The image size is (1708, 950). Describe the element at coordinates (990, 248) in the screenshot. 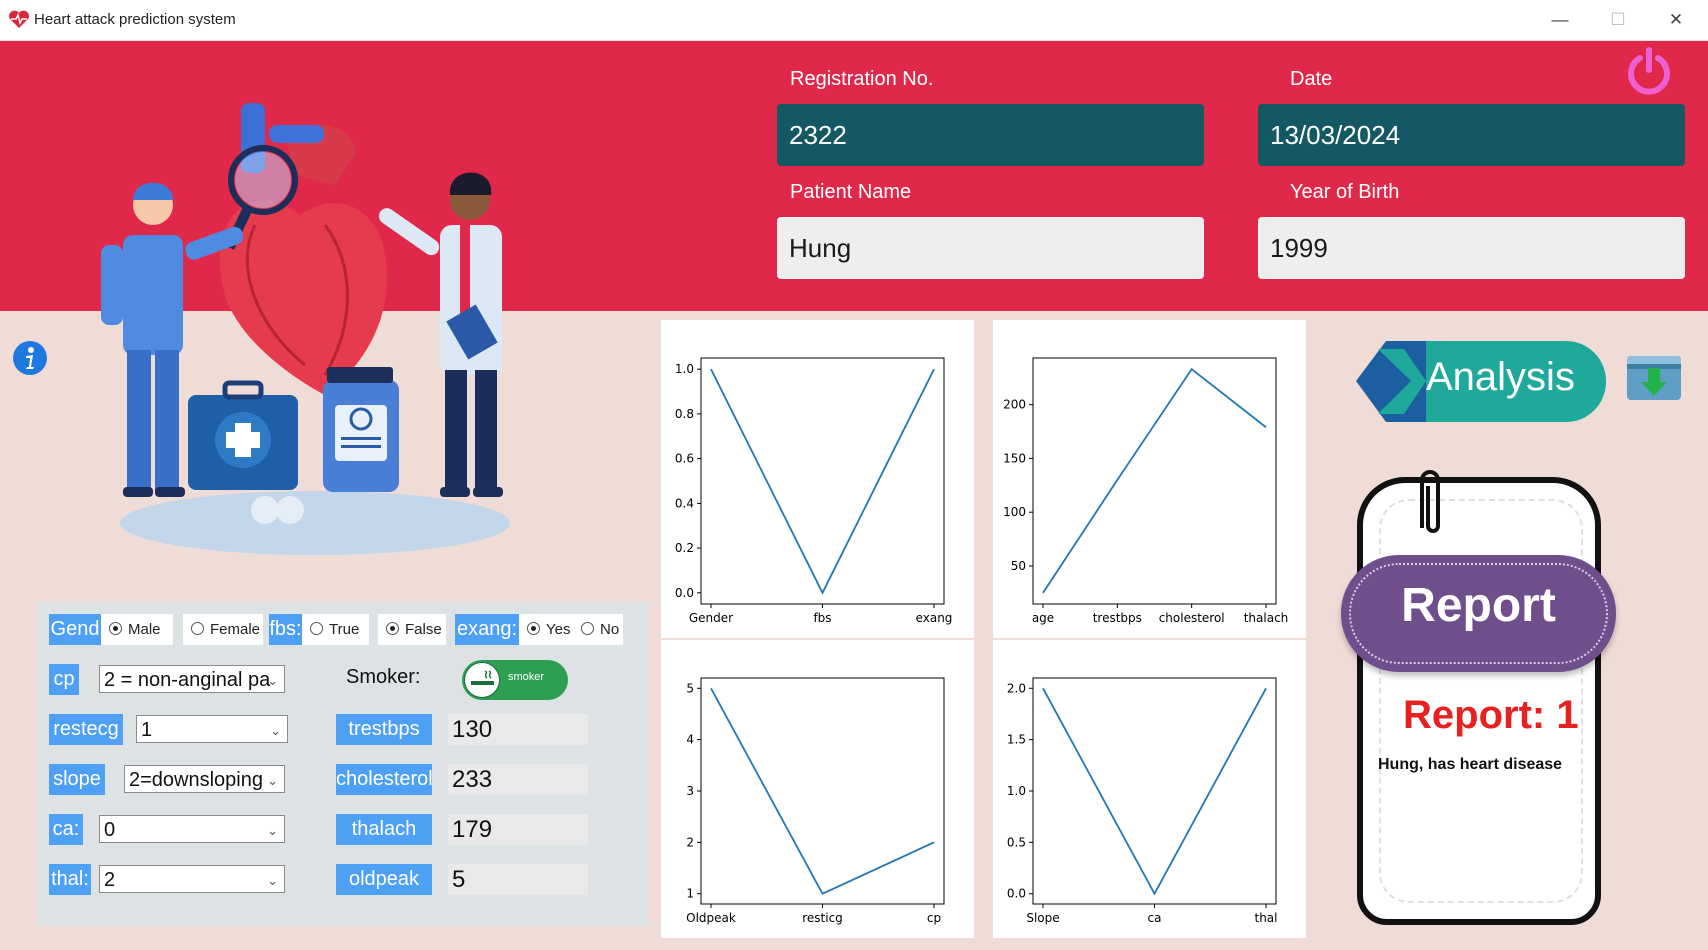

I see `patient-name-input: Hung` at that location.